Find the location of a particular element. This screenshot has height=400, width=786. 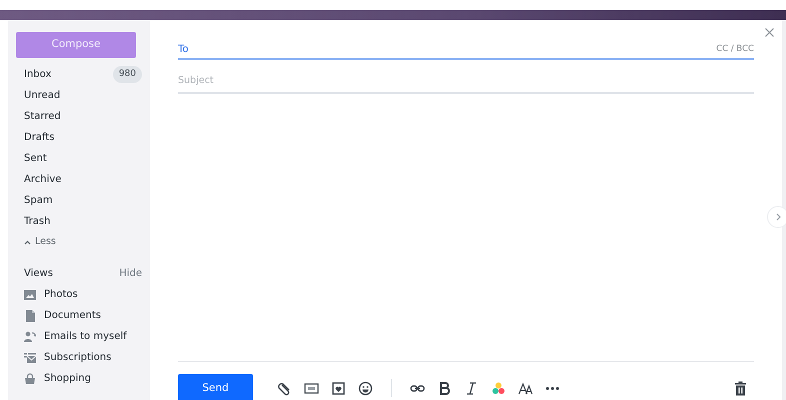

folder-item: Unread is located at coordinates (79, 95).